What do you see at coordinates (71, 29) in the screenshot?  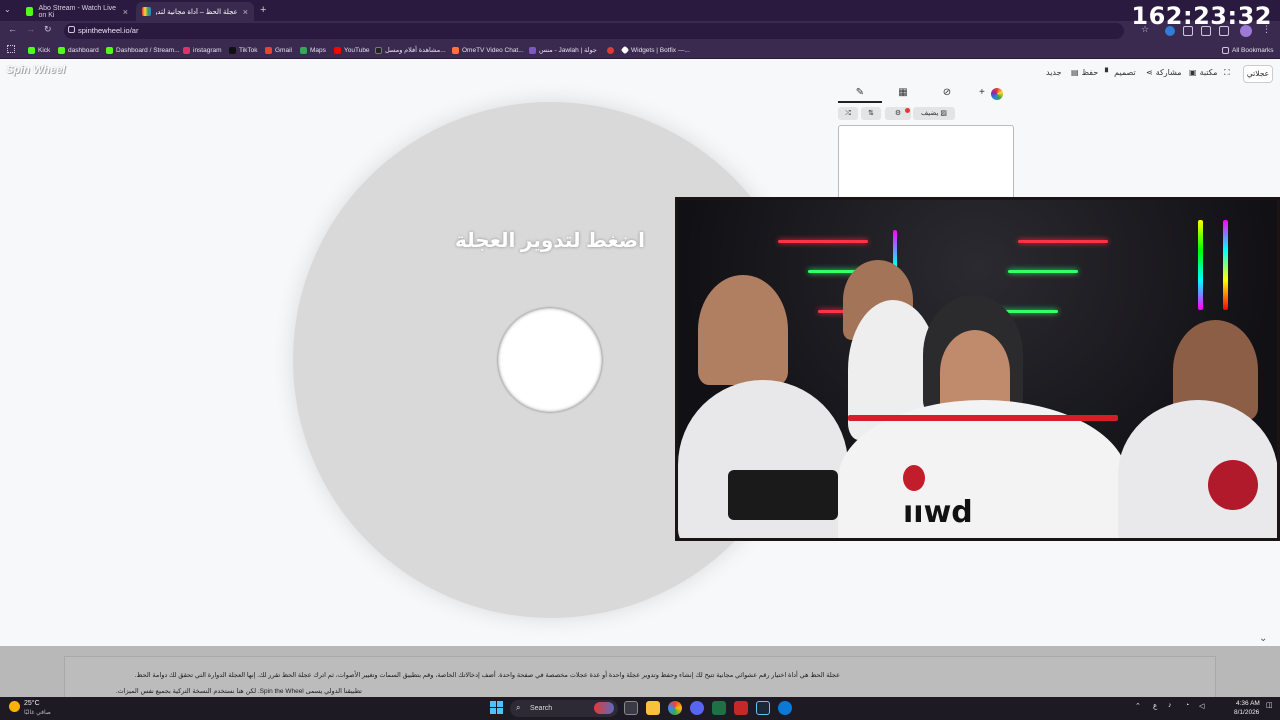 I see `site-info-icon` at bounding box center [71, 29].